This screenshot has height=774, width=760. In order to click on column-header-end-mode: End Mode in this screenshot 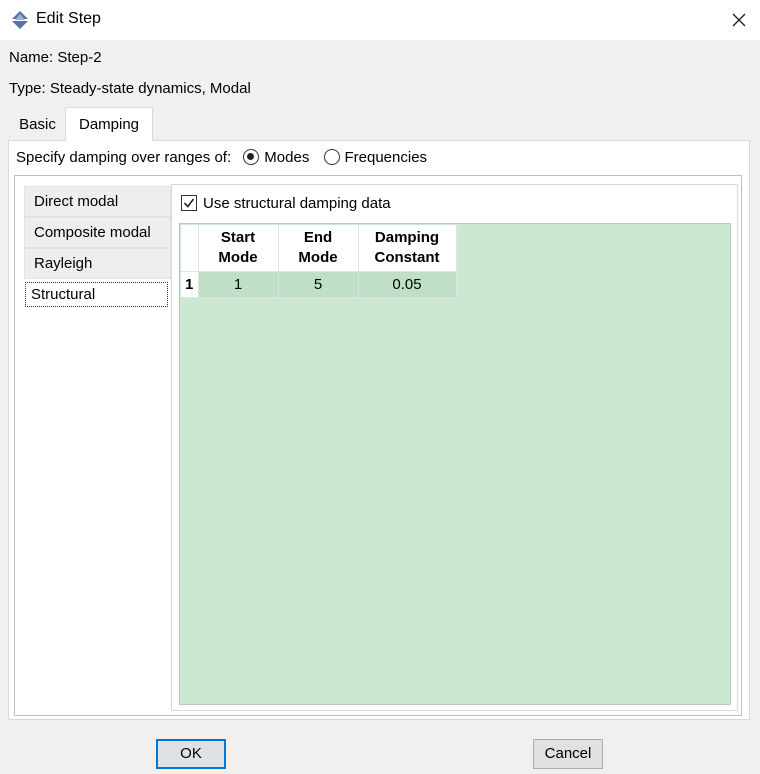, I will do `click(318, 248)`.